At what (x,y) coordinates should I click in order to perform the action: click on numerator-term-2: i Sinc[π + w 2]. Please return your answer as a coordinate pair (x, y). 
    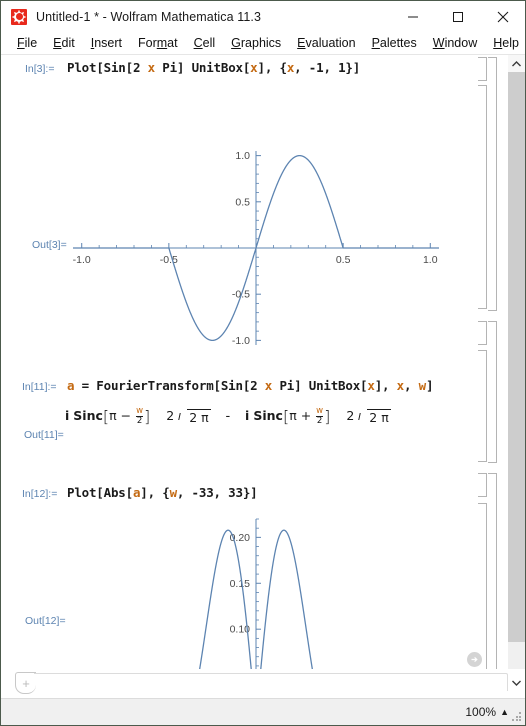
    Looking at the image, I should click on (288, 416).